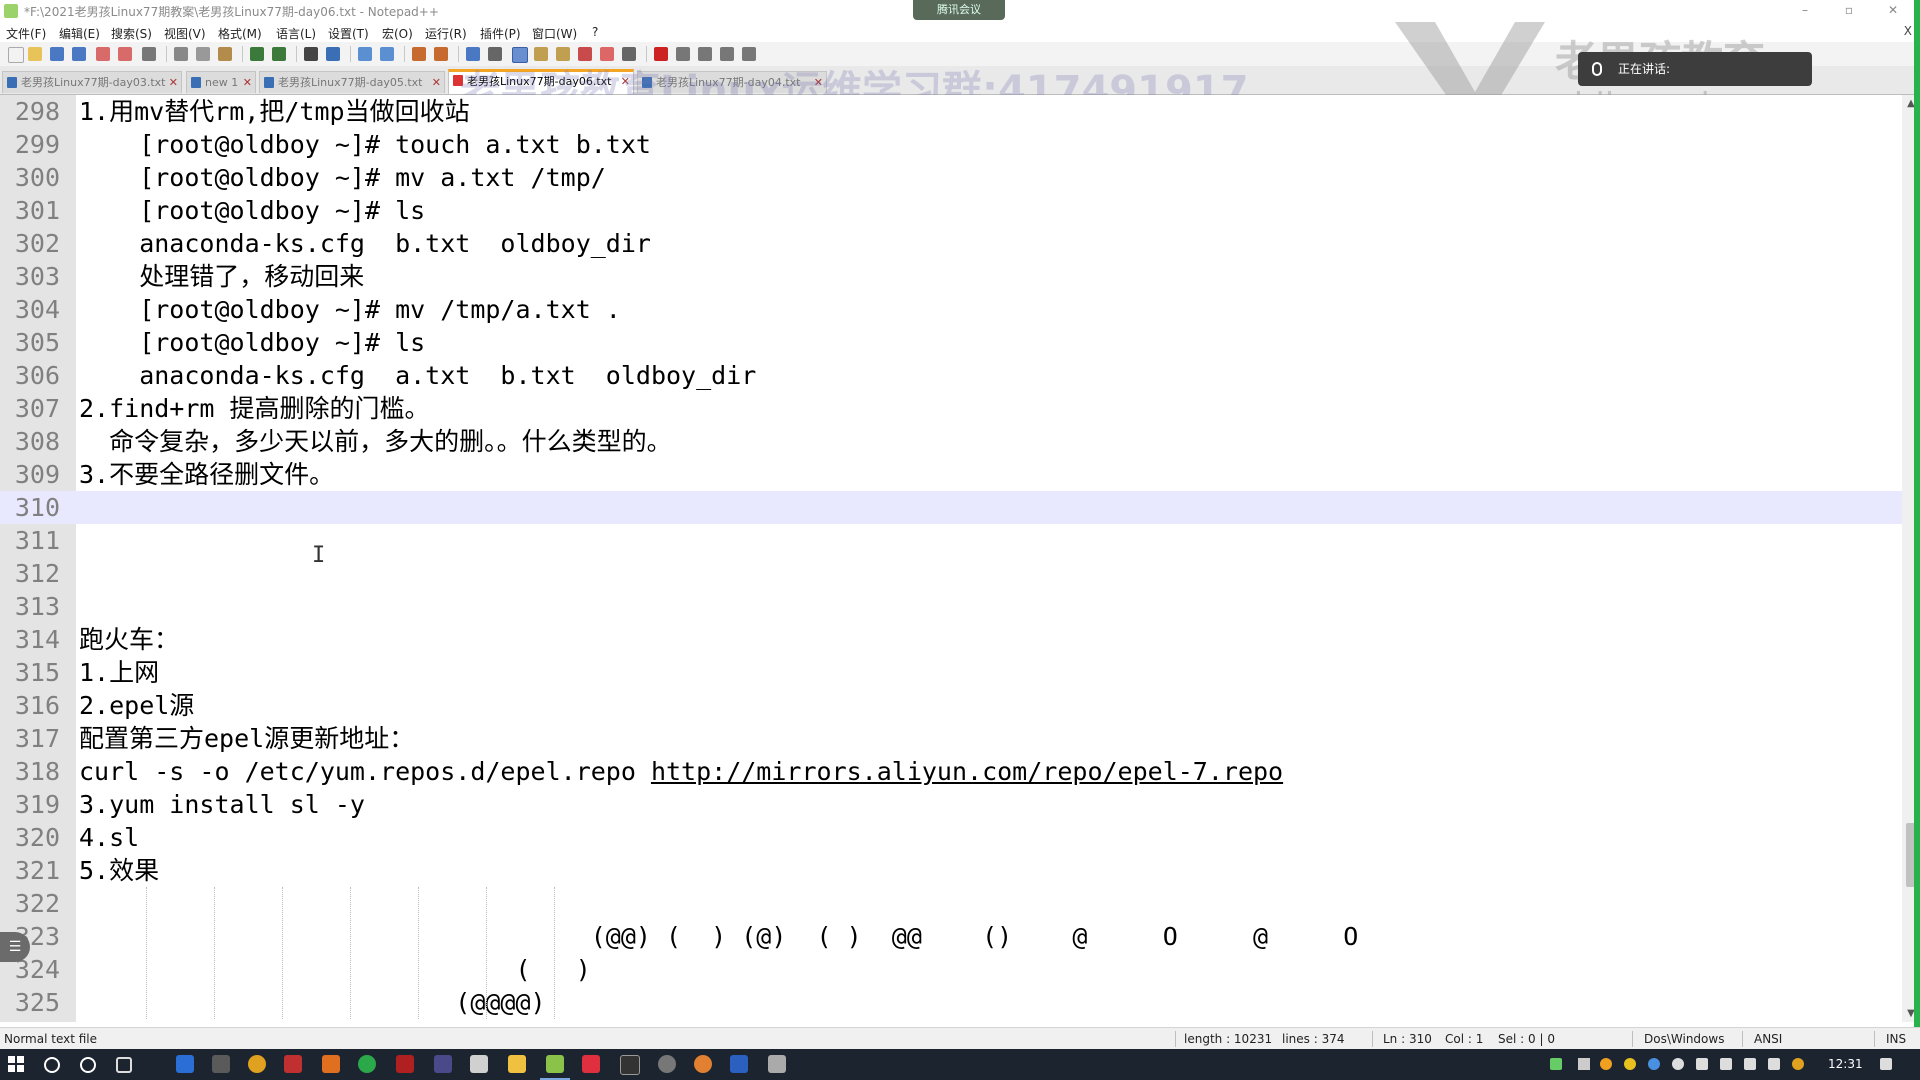 The height and width of the screenshot is (1080, 1920). I want to click on search-icon, so click(52, 1065).